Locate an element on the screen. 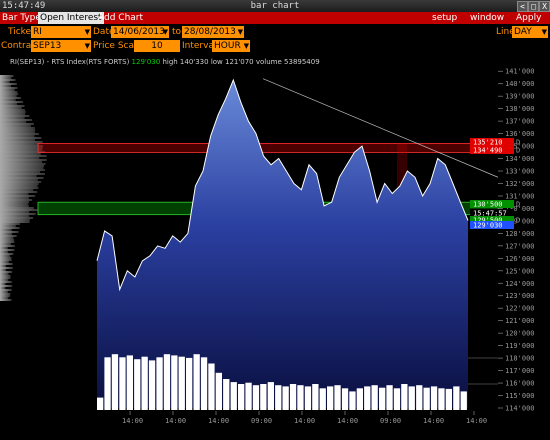 Image resolution: width=550 pixels, height=440 pixels. window-title: bar chart is located at coordinates (275, 6).